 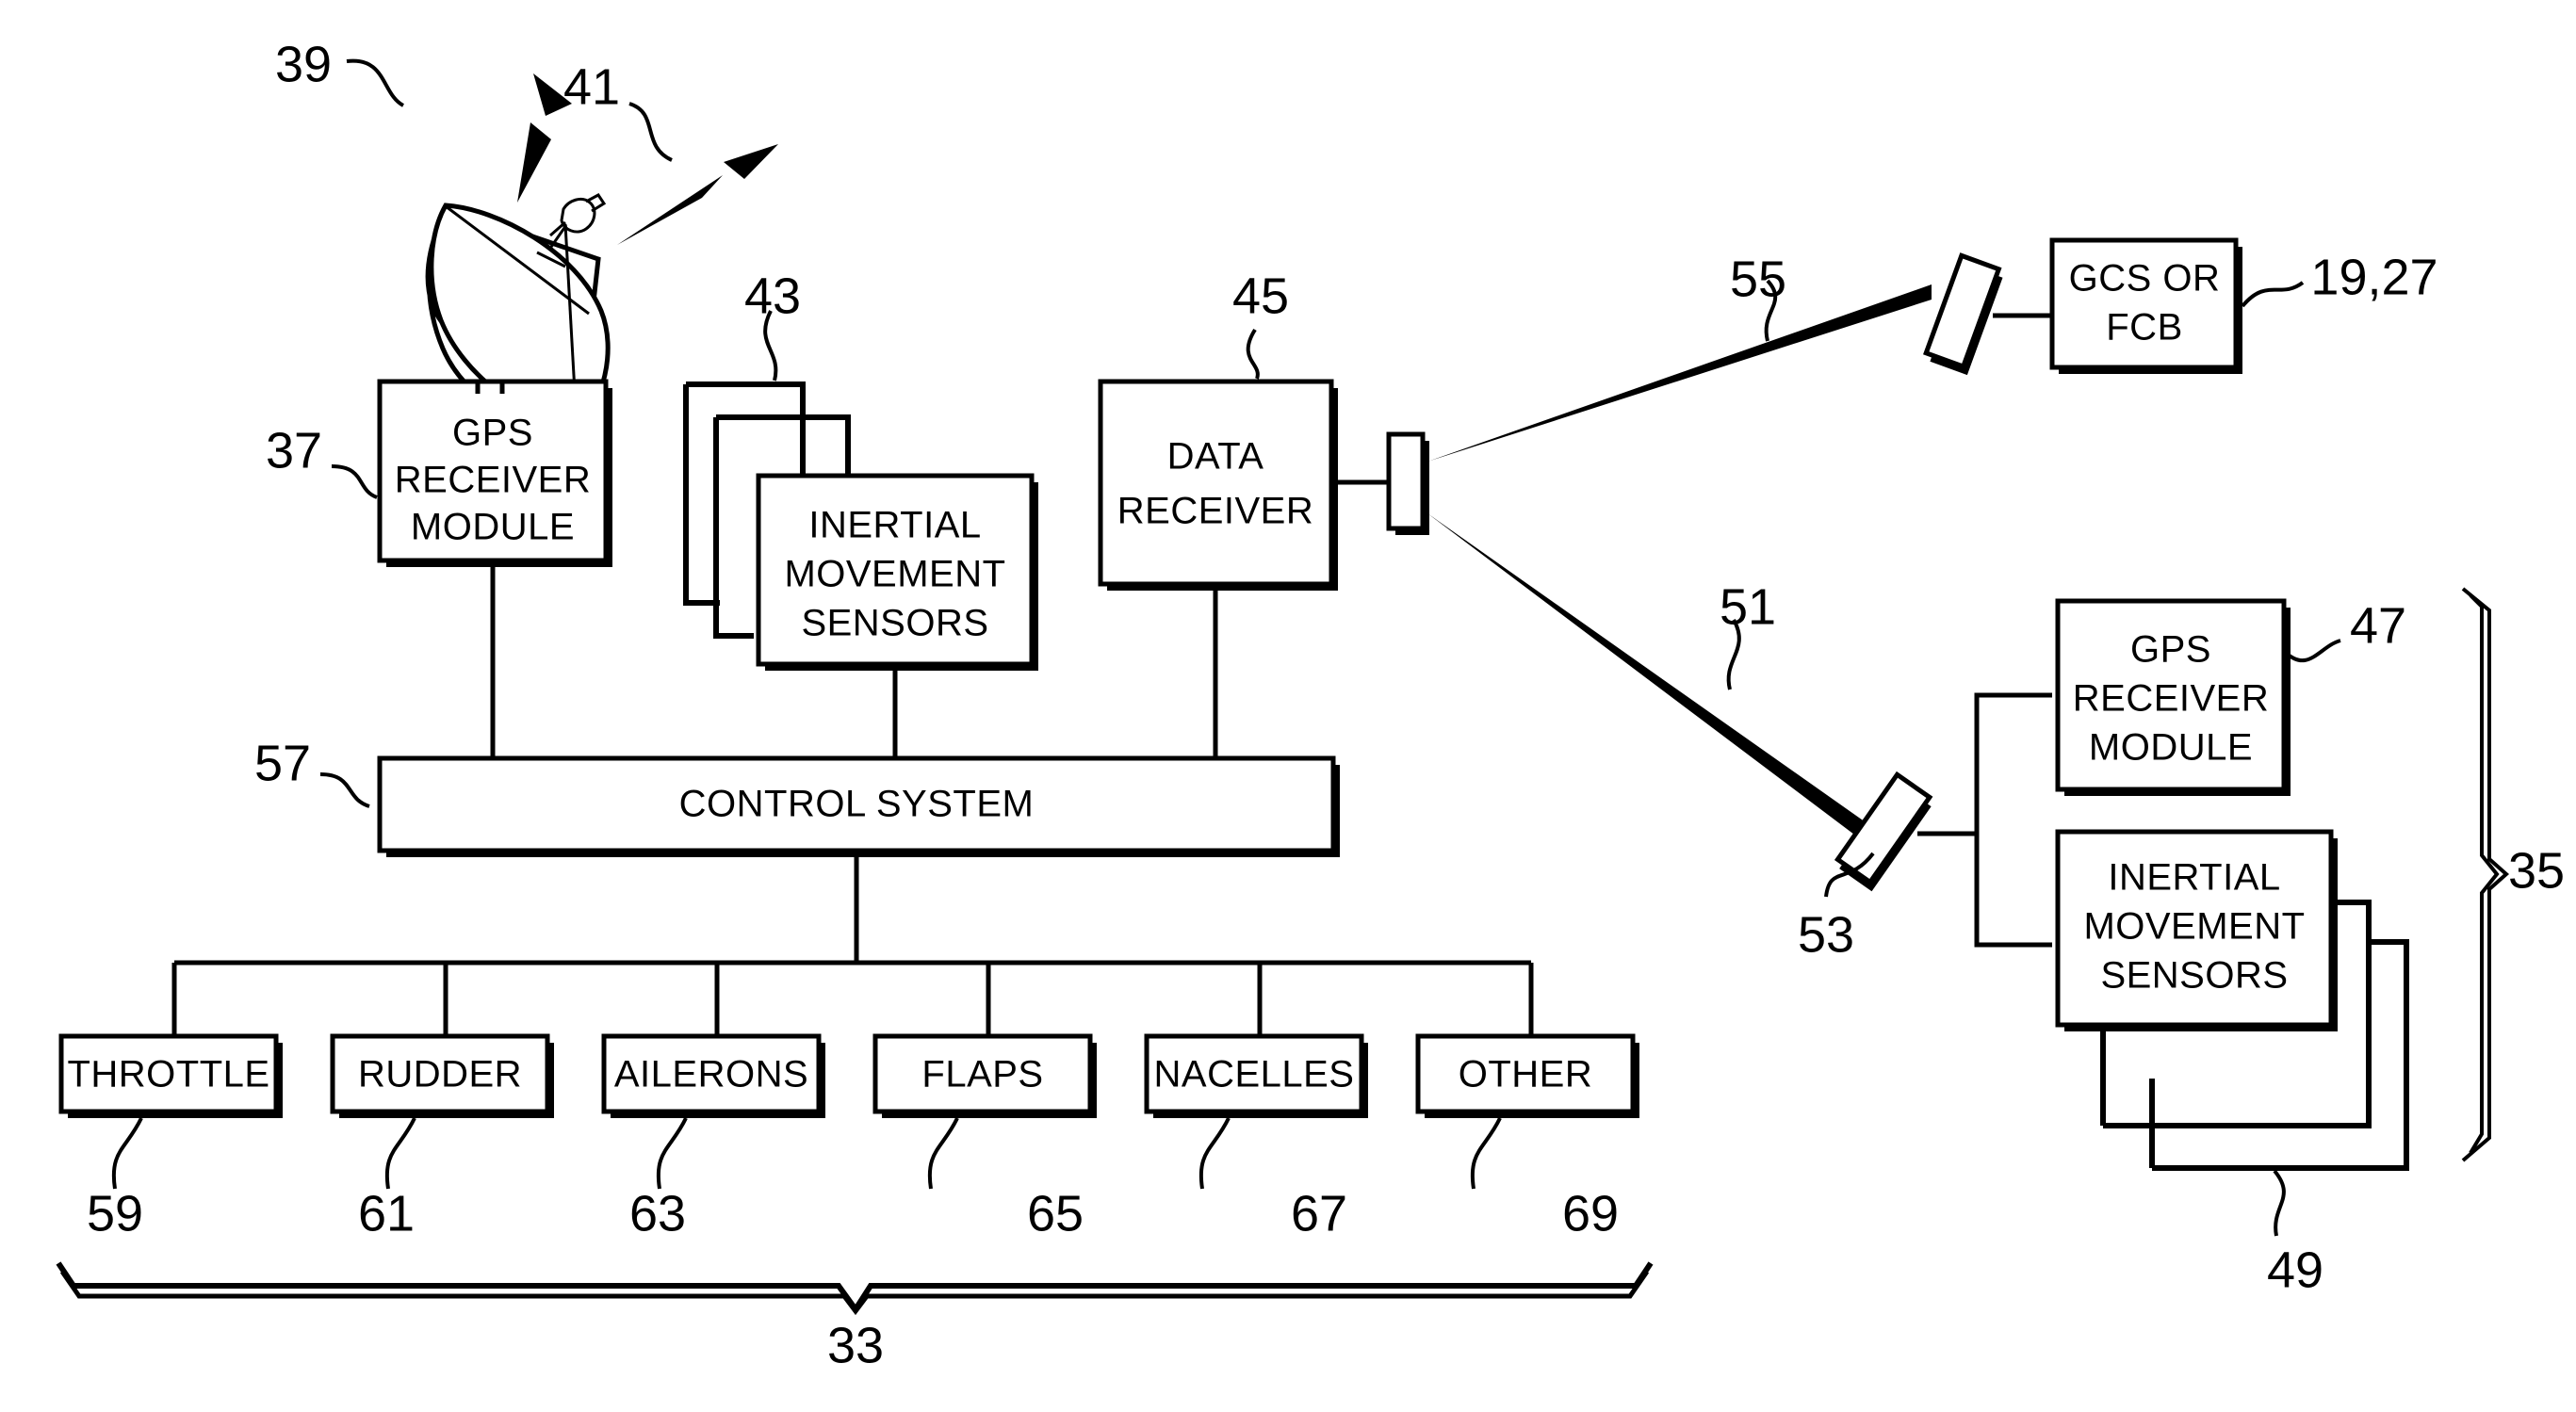 What do you see at coordinates (168, 1075) in the screenshot?
I see `actuator-label-0: THROTTLE` at bounding box center [168, 1075].